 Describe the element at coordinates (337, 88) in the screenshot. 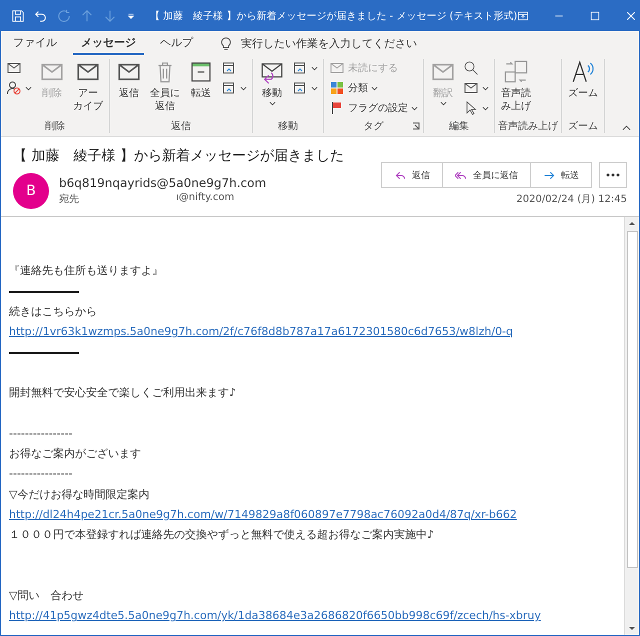

I see `color-grid-icon` at that location.